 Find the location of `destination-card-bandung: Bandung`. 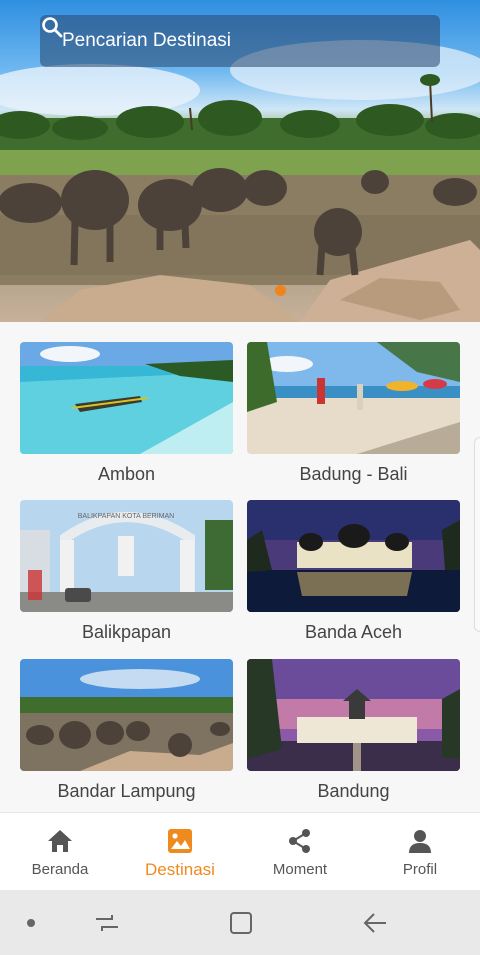

destination-card-bandung: Bandung is located at coordinates (353, 732).